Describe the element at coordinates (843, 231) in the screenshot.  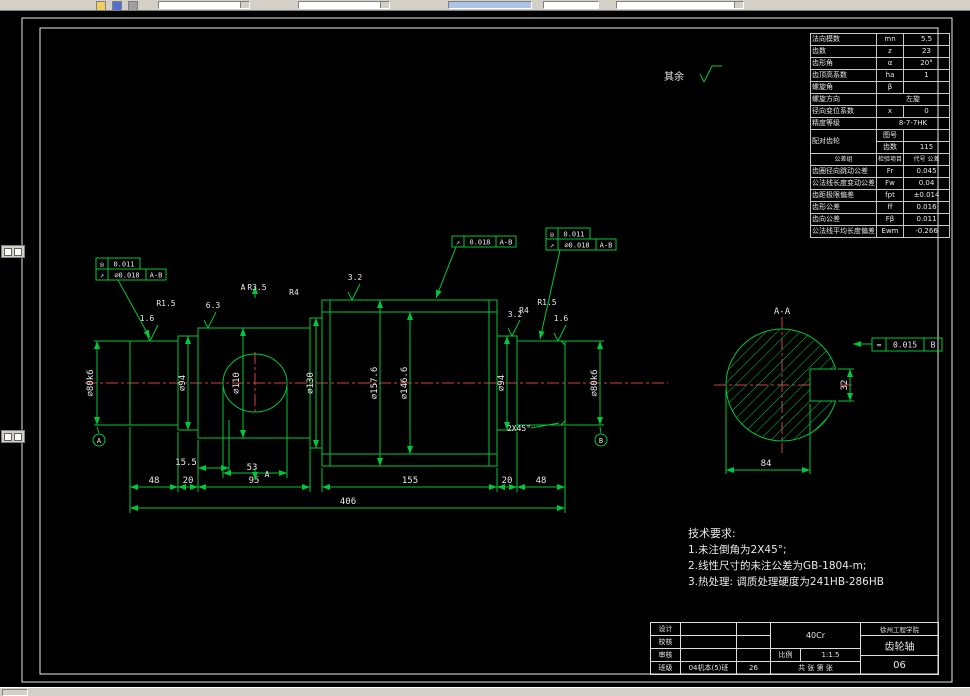
I see `param-label: 公法线平均长度偏差` at that location.